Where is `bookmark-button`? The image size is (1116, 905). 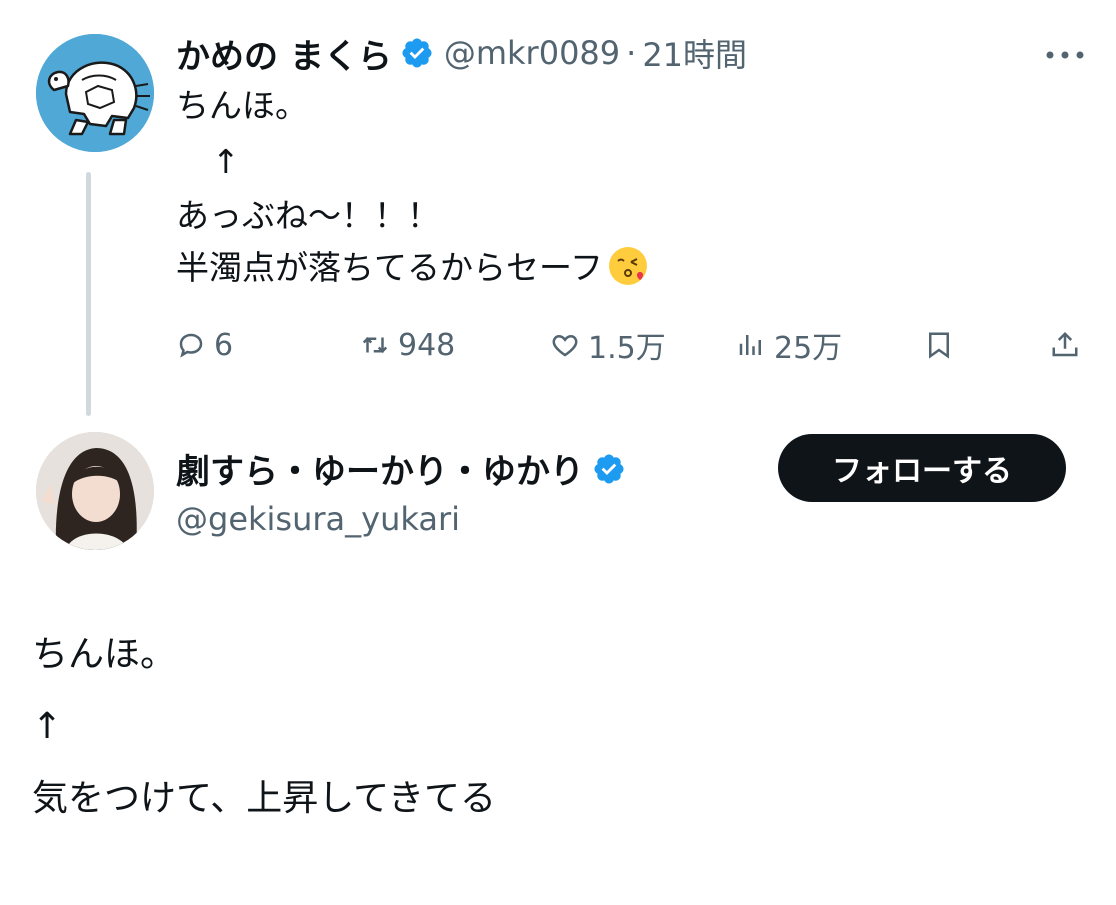 bookmark-button is located at coordinates (943, 345).